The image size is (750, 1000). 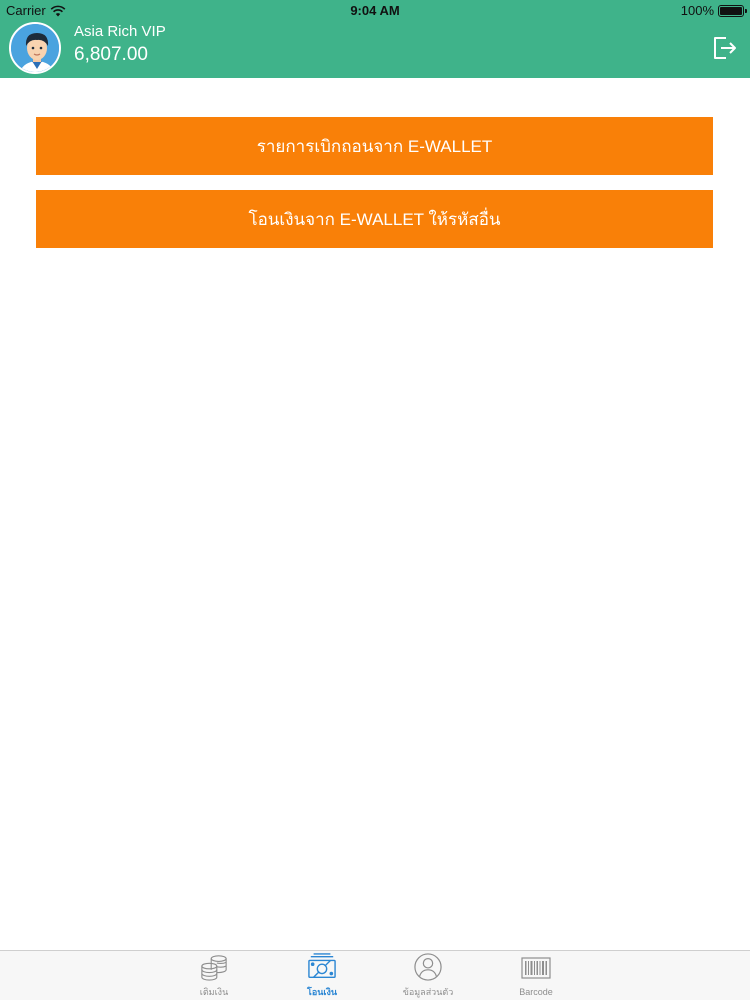 I want to click on withdraw-history-button: รายการเบิกถอนจาก E-WALLET, so click(x=374, y=146).